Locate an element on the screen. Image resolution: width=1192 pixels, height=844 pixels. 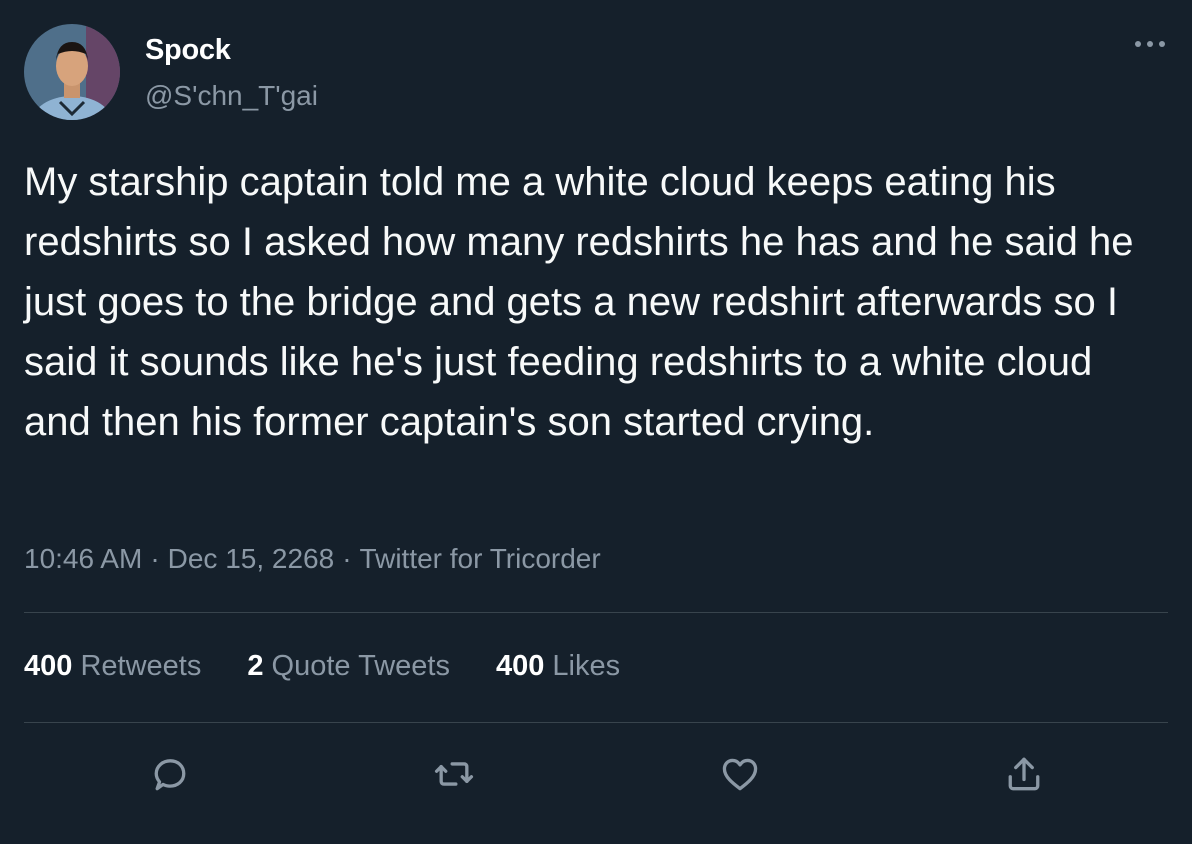
quotes-count: 2 is located at coordinates (255, 666).